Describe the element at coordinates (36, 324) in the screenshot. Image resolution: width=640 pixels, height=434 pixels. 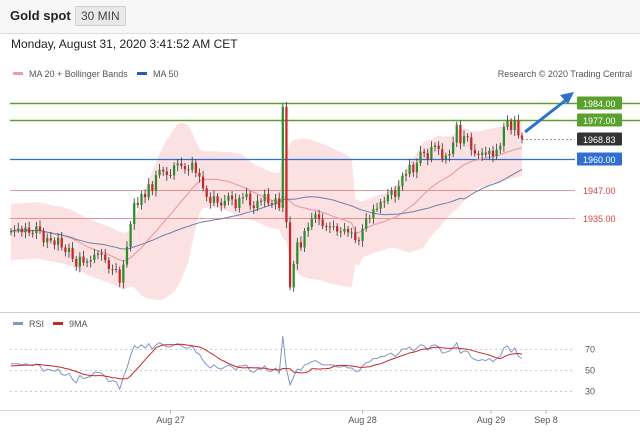
I see `rsi-legend-label: RSI` at that location.